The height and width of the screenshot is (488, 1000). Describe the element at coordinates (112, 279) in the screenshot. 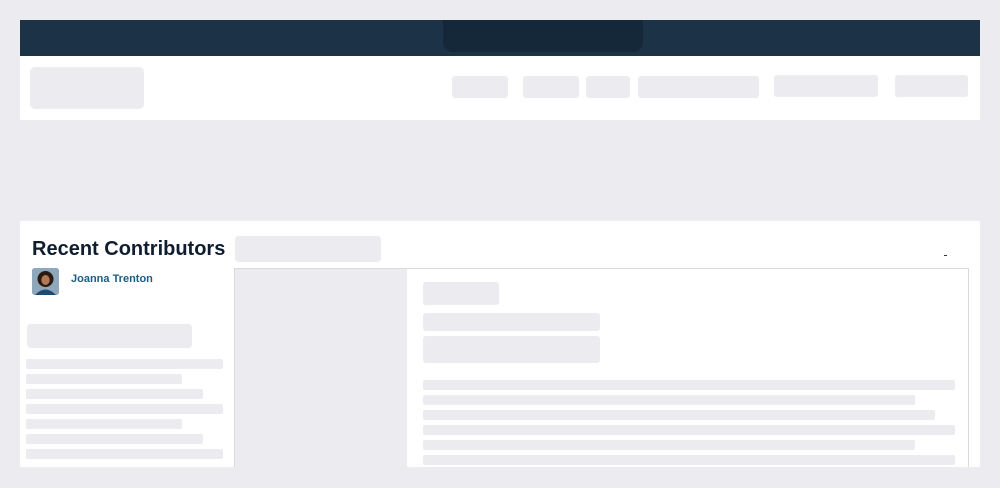

I see `contributor-name-link: Joanna Trenton` at that location.